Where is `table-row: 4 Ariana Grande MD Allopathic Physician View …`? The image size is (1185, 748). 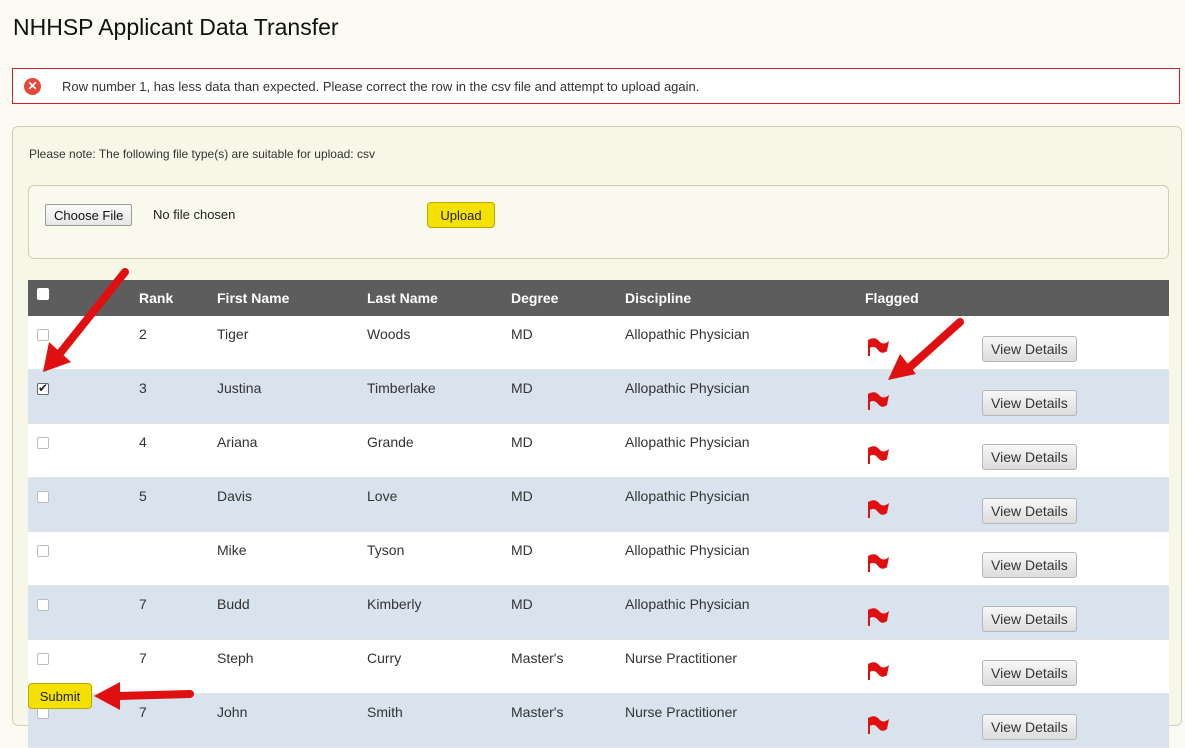 table-row: 4 Ariana Grande MD Allopathic Physician View … is located at coordinates (598, 450).